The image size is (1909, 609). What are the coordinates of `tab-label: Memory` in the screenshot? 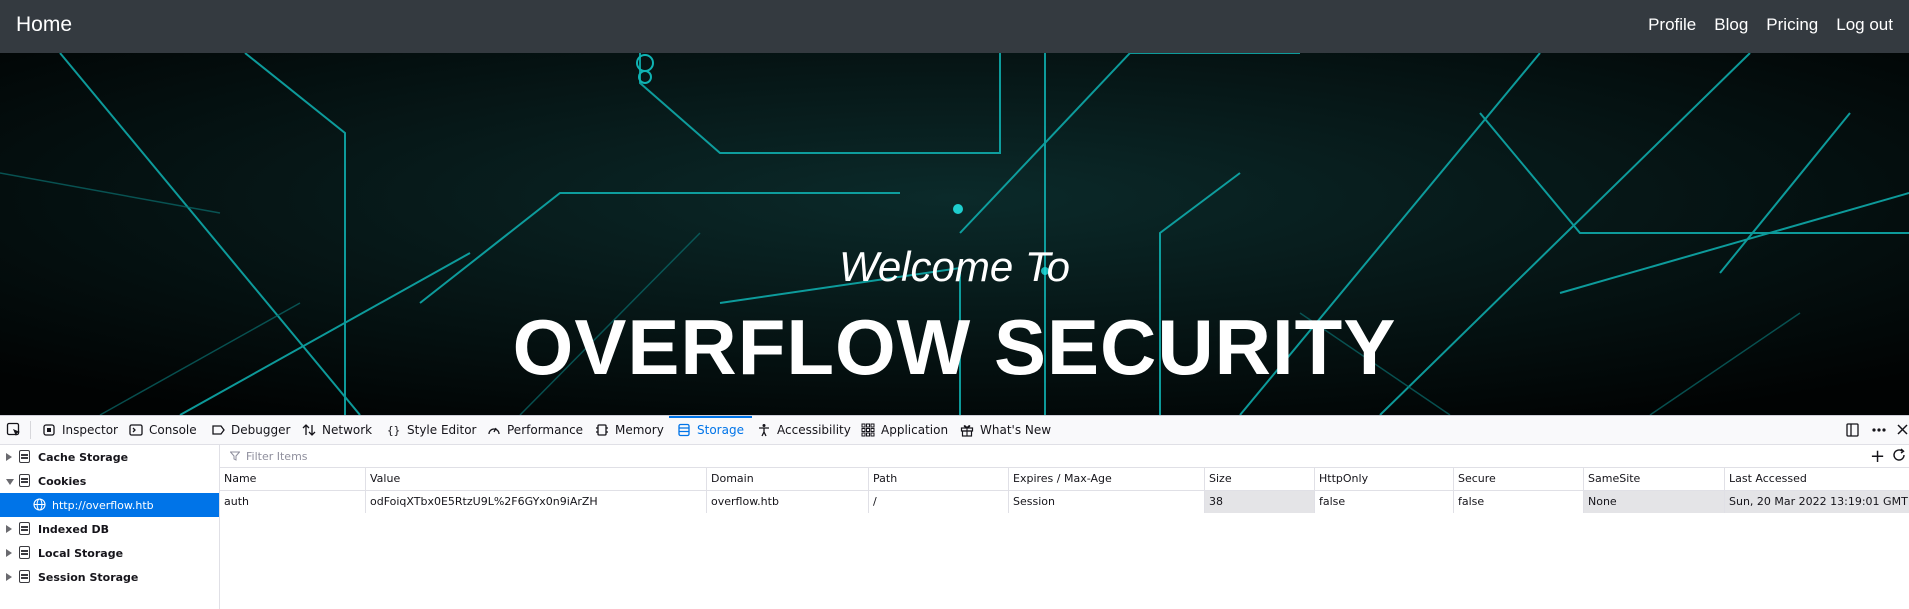 It's located at (639, 430).